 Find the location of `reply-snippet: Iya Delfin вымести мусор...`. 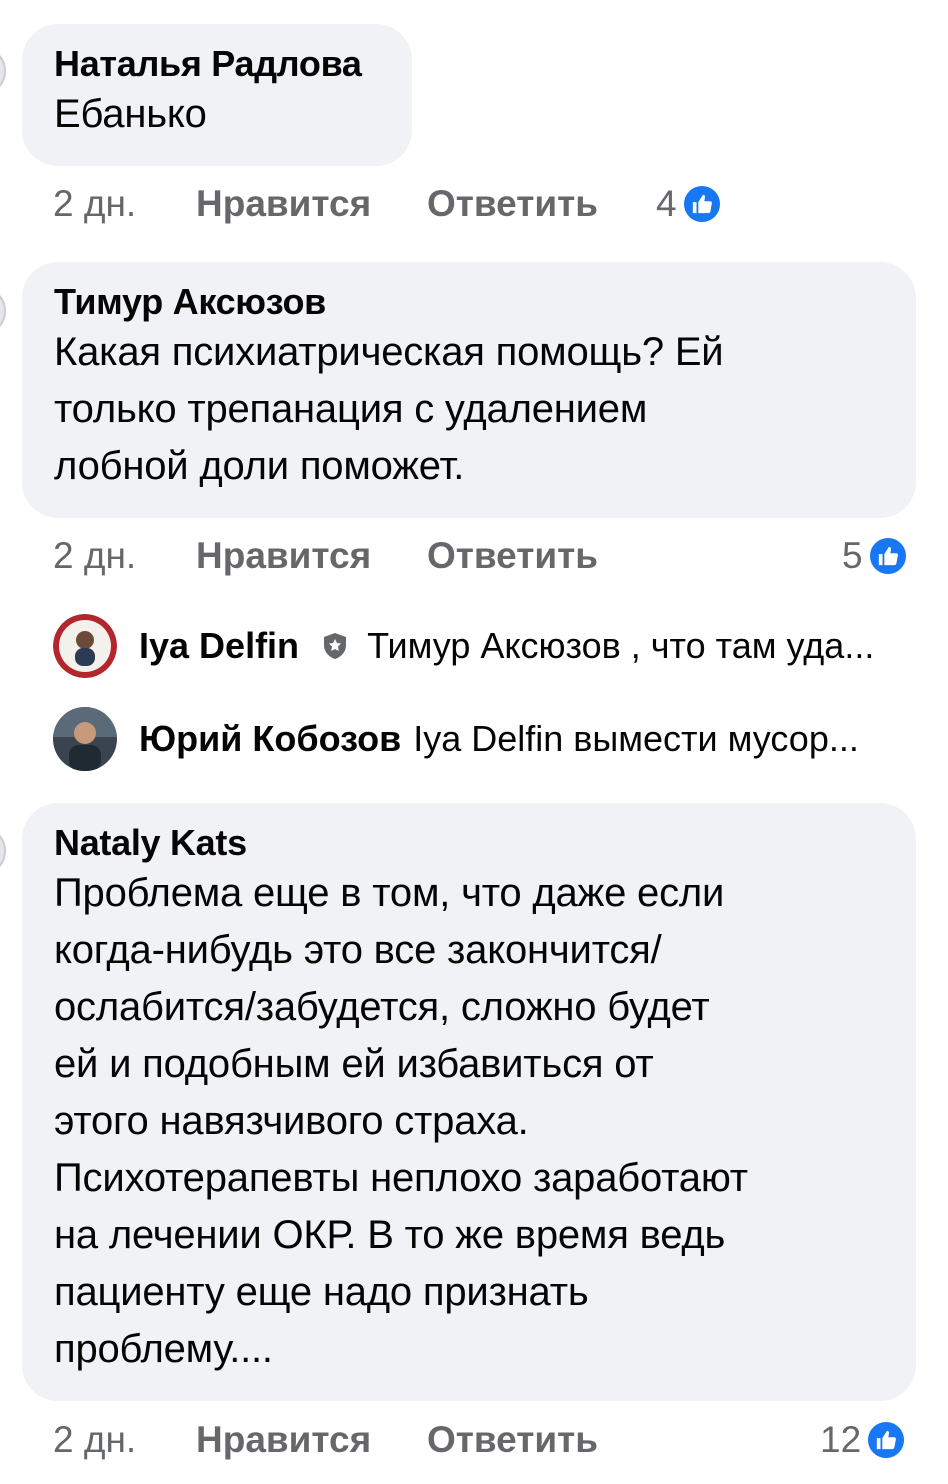

reply-snippet: Iya Delfin вымести мусор... is located at coordinates (636, 738).